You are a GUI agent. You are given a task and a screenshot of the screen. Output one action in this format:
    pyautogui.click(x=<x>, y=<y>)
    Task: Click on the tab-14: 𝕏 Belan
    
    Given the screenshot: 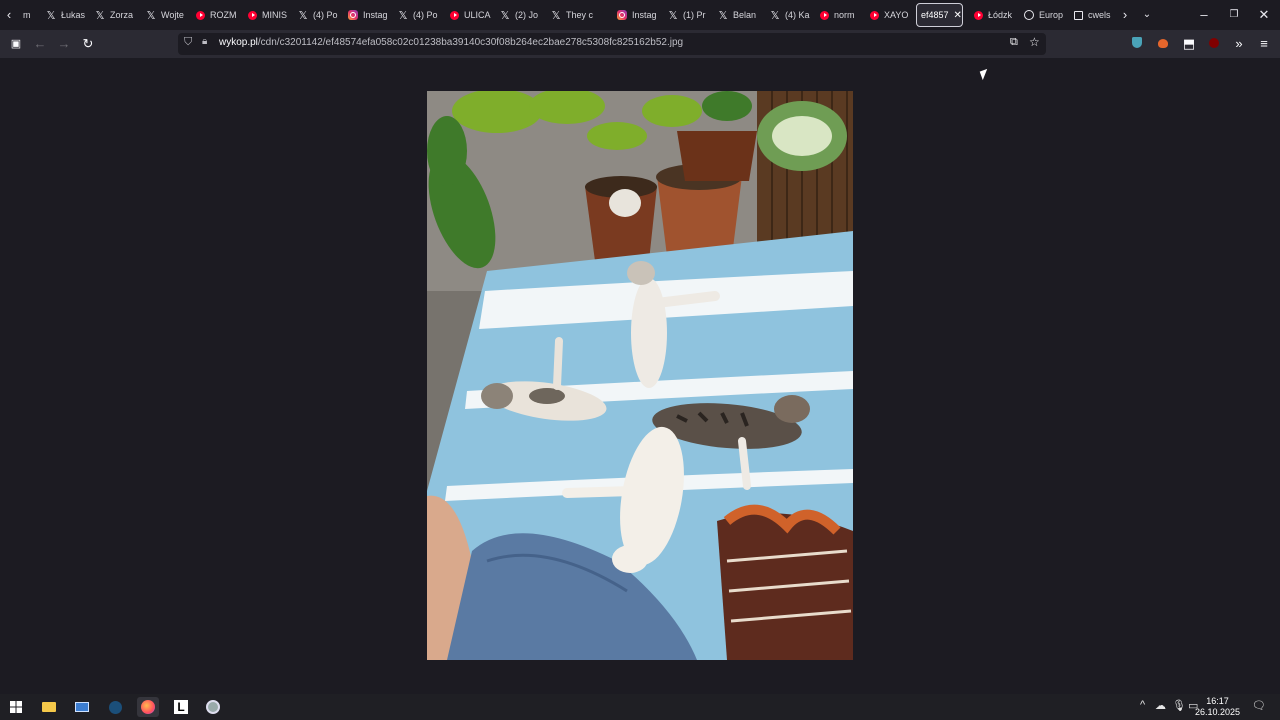 What is the action you would take?
    pyautogui.click(x=740, y=15)
    